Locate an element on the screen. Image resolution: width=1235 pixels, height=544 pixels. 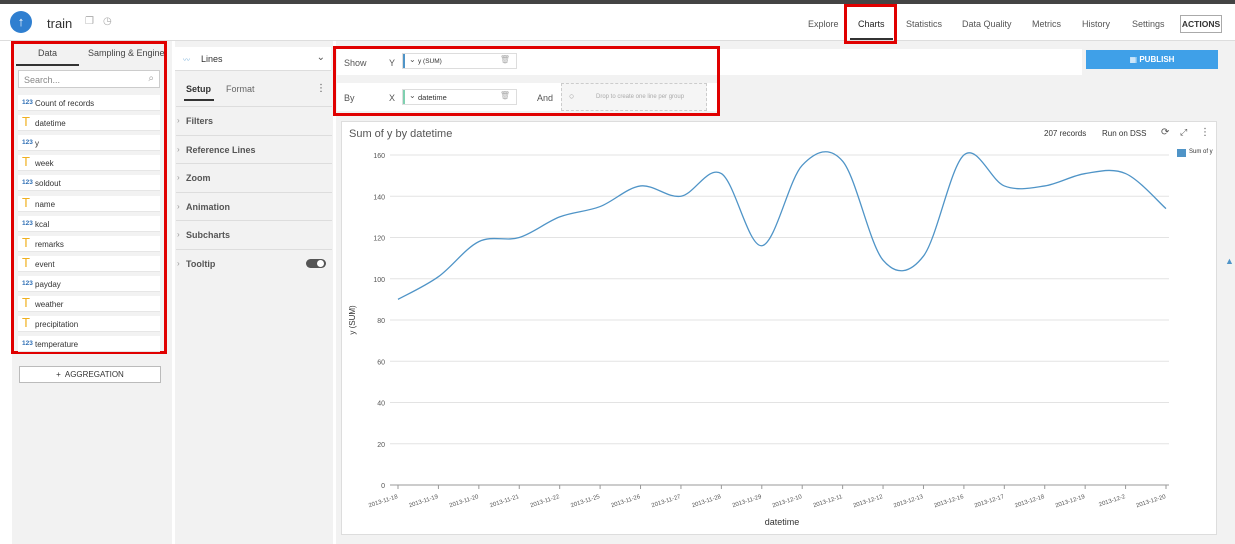
x-tick-label: 2013-12-10 is located at coordinates (788, 501).